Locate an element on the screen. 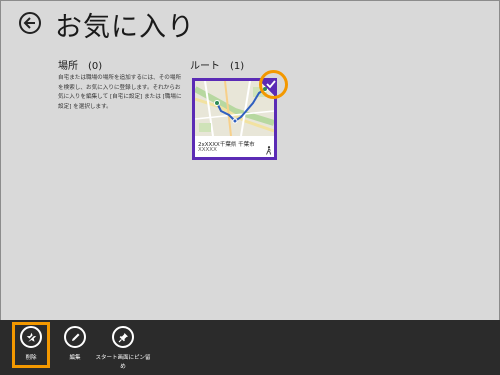 The height and width of the screenshot is (375, 500). routes-label: ルート is located at coordinates (205, 66).